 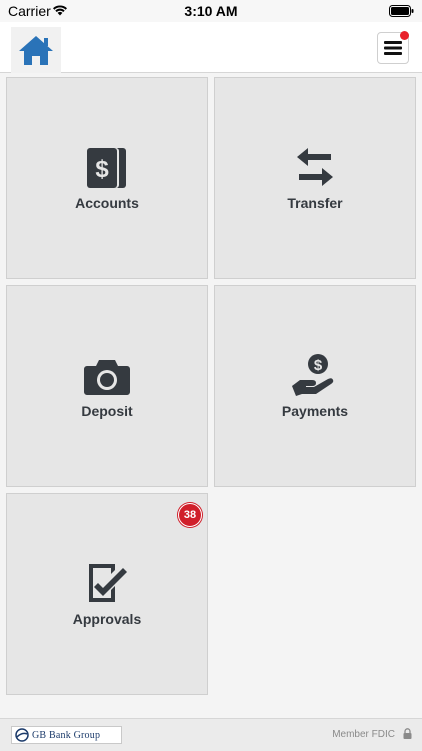 I want to click on bank-logo-text: GB Bank Group, so click(x=66, y=735).